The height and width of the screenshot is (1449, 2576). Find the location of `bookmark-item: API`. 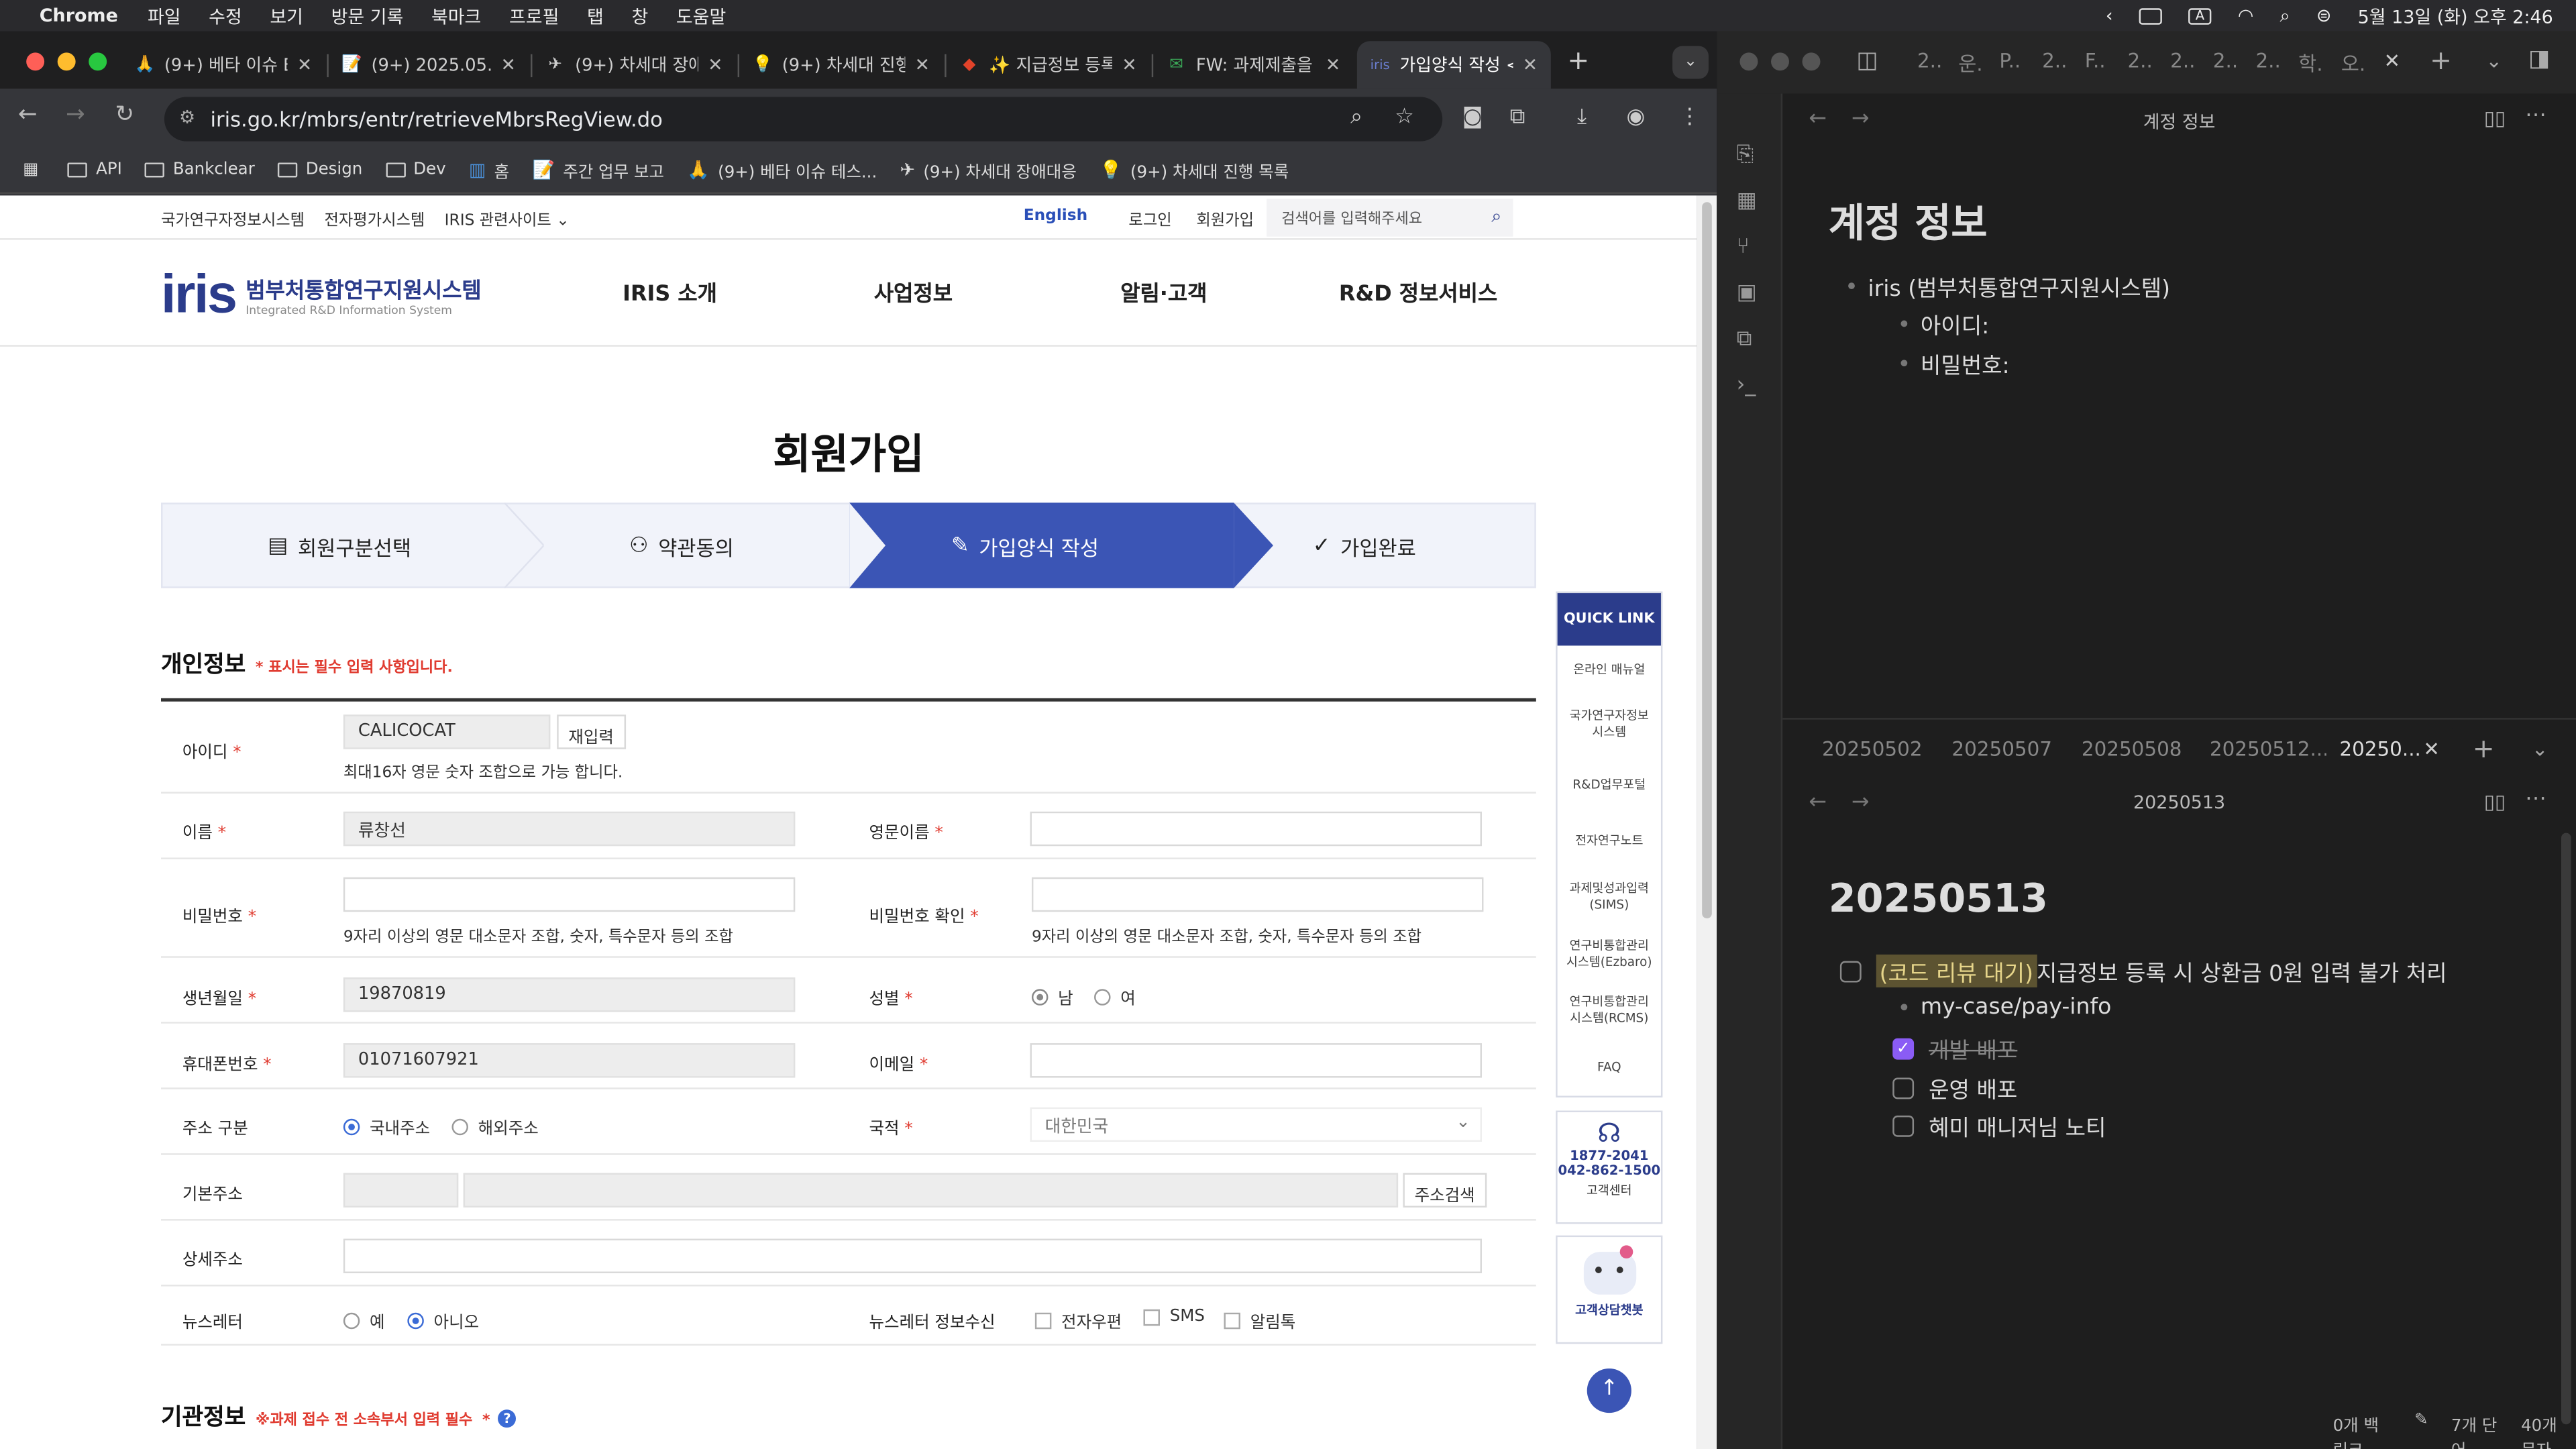

bookmark-item: API is located at coordinates (95, 170).